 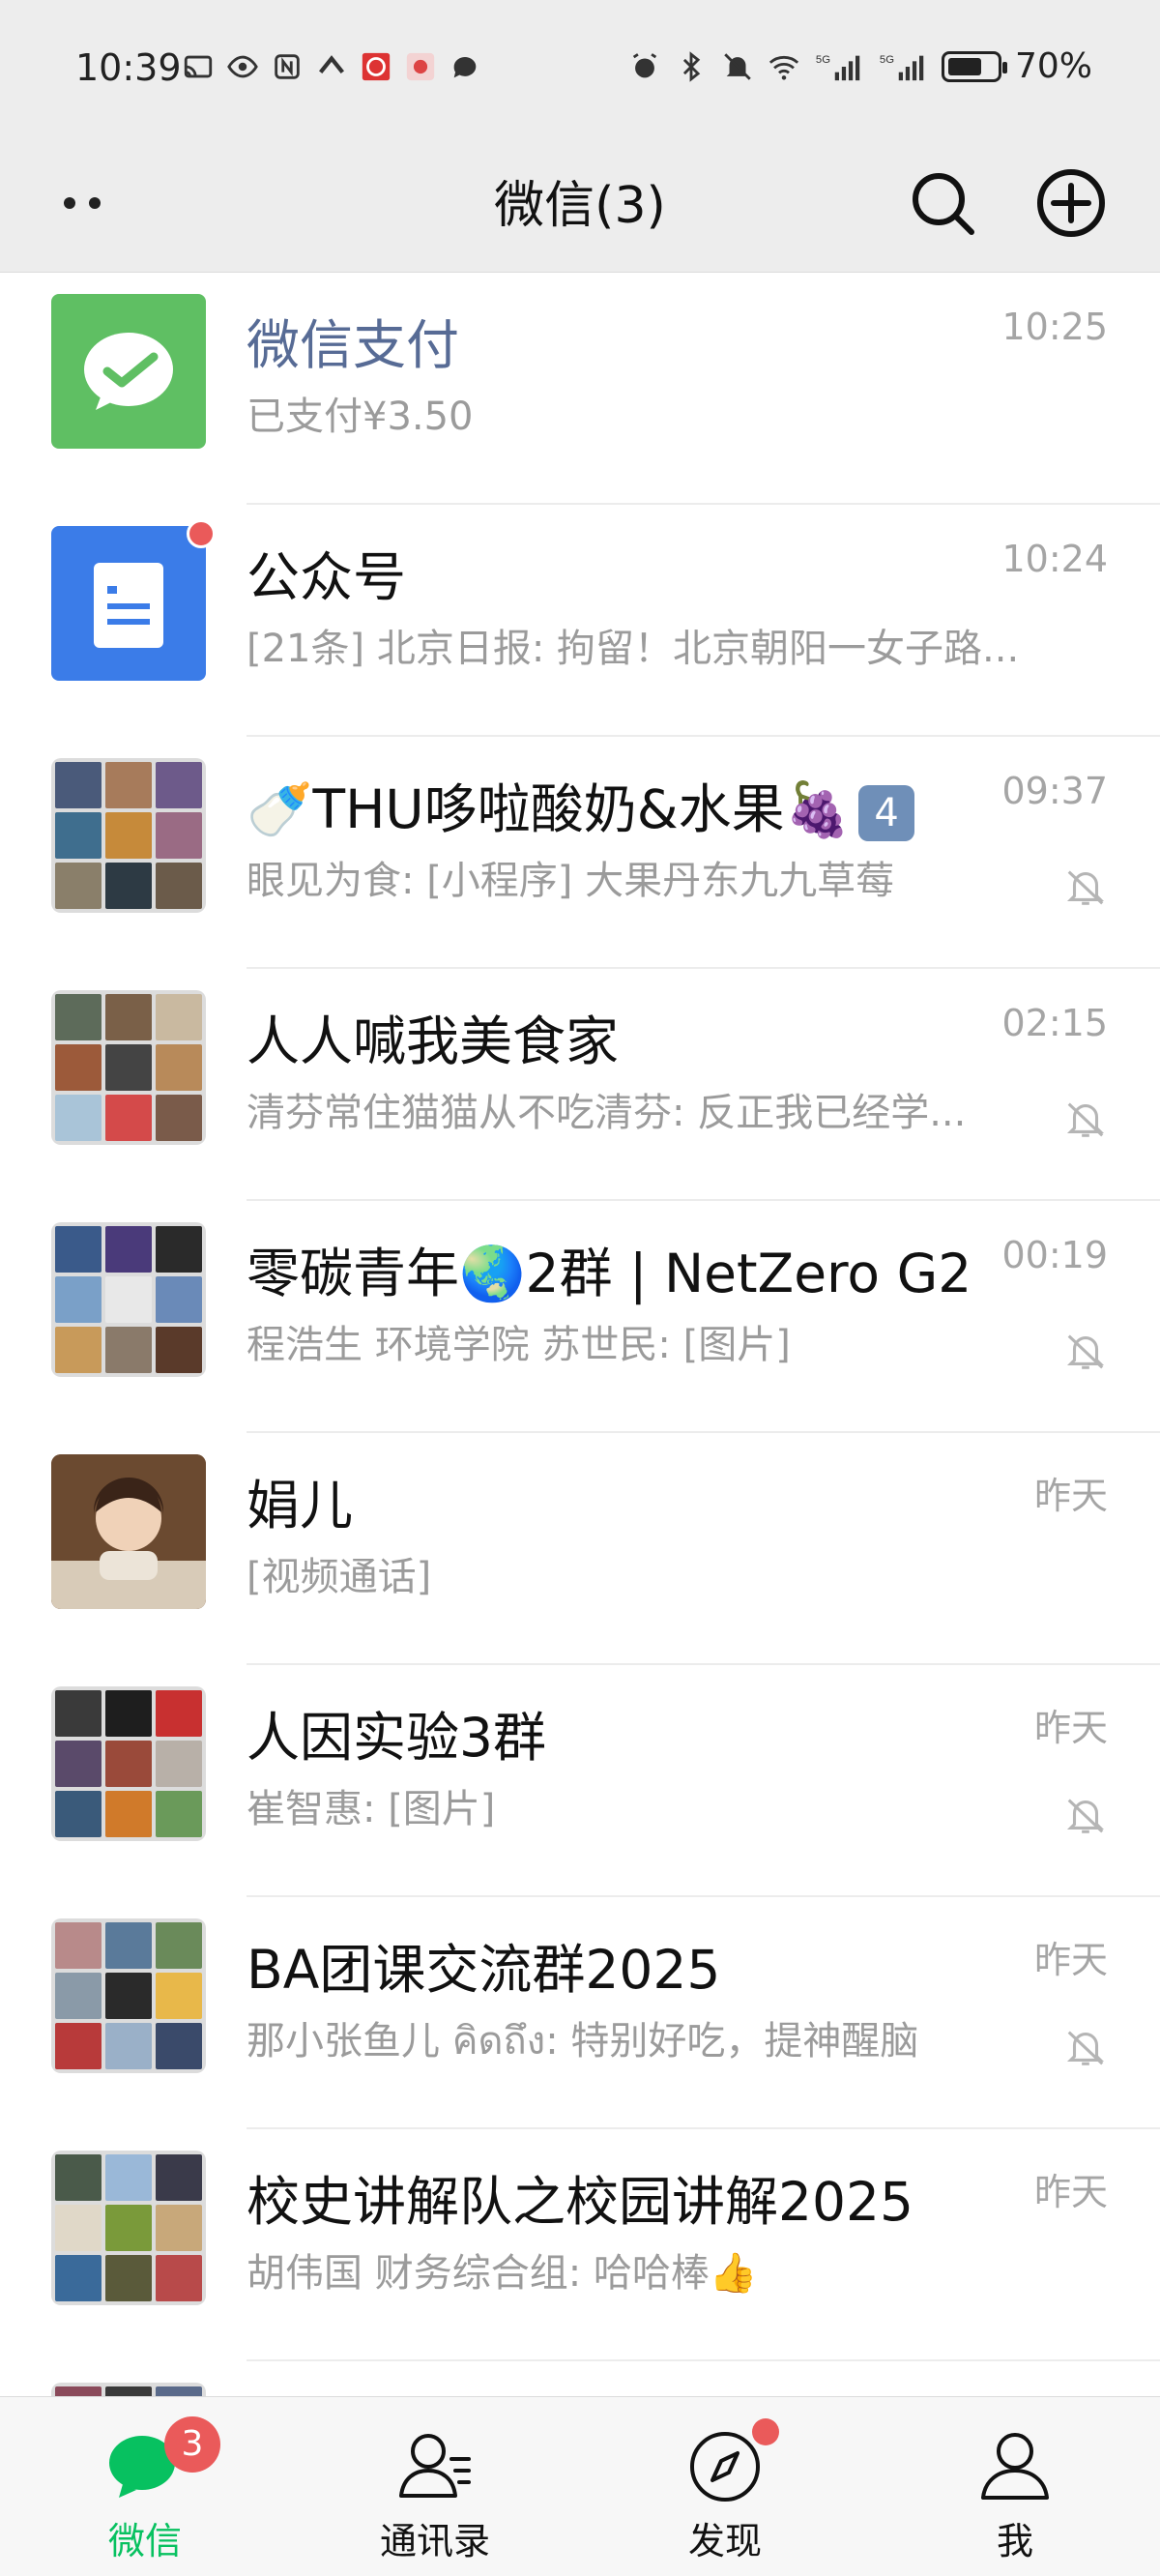 I want to click on status-system-icons: 5G 5G 70%, so click(x=860, y=66).